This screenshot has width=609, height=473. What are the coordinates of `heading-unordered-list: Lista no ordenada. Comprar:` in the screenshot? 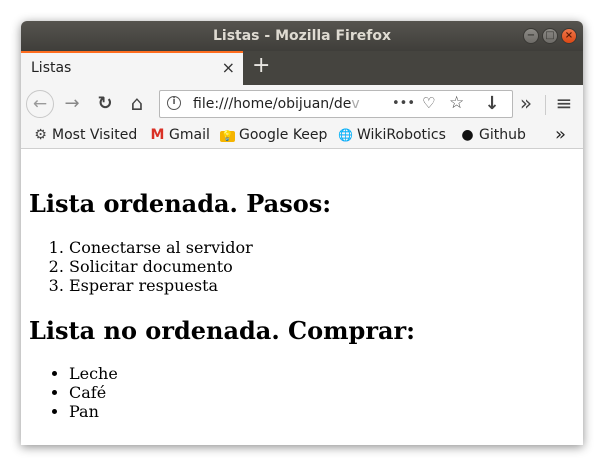 It's located at (222, 330).